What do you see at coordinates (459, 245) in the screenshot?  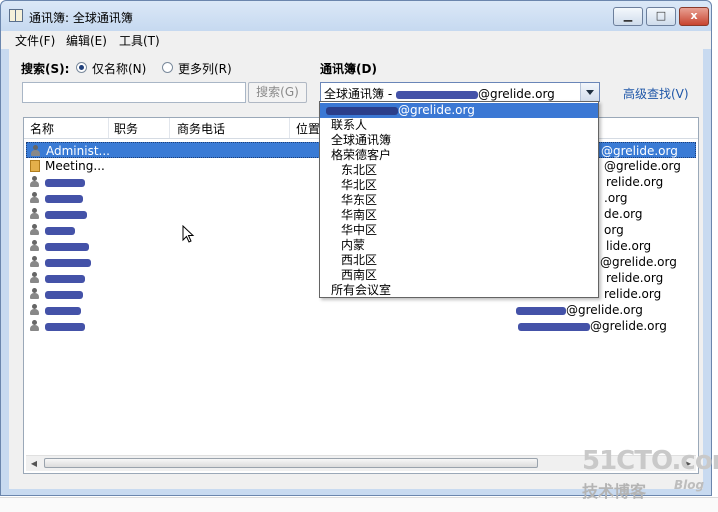 I see `dropdown-item: 内蒙` at bounding box center [459, 245].